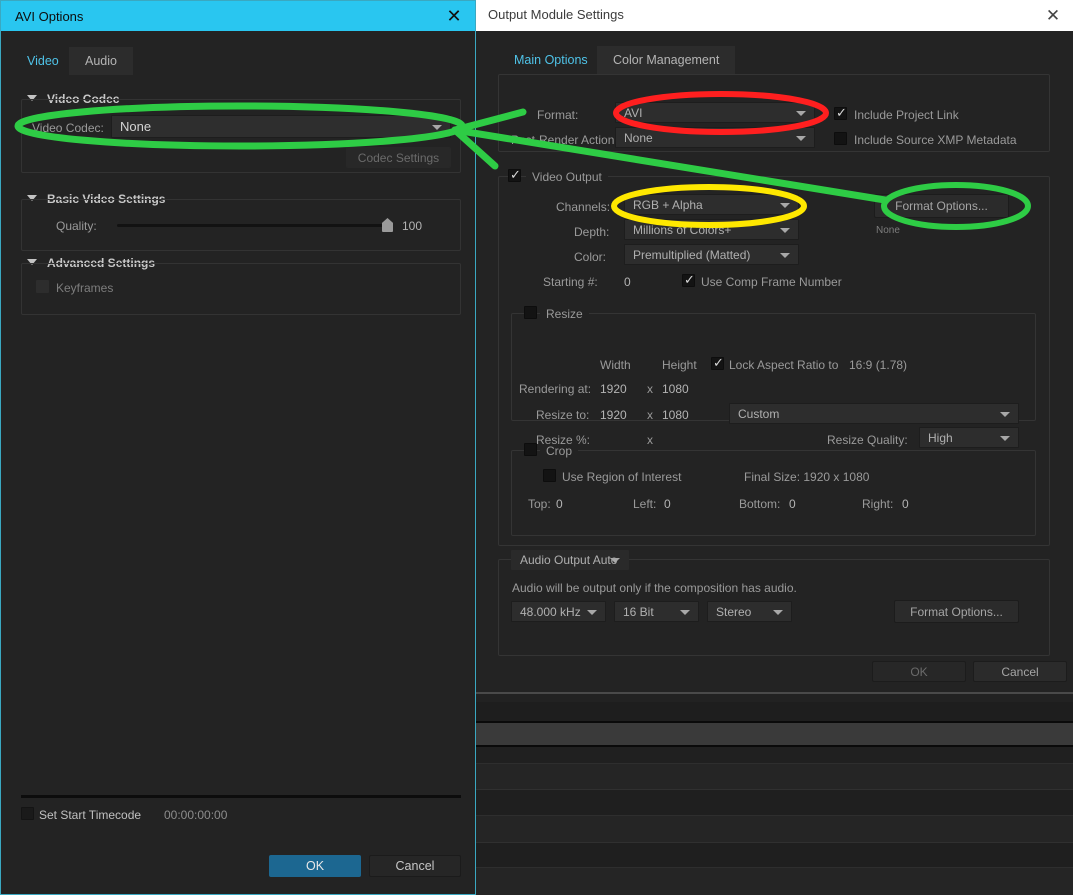  I want to click on crop-right-value: 0, so click(905, 504).